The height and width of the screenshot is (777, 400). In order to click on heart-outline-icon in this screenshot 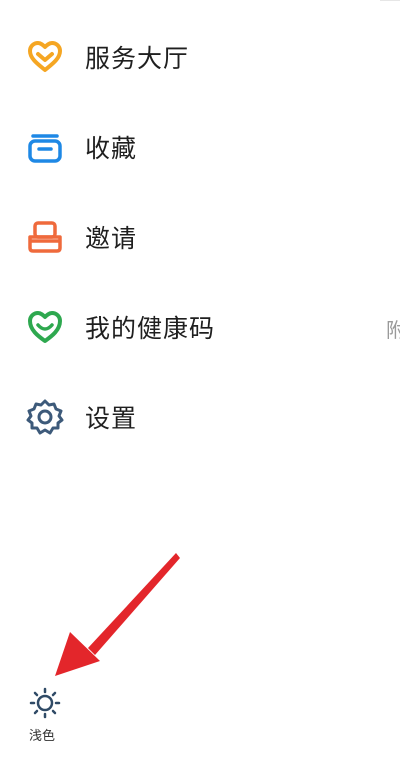, I will do `click(45, 57)`.